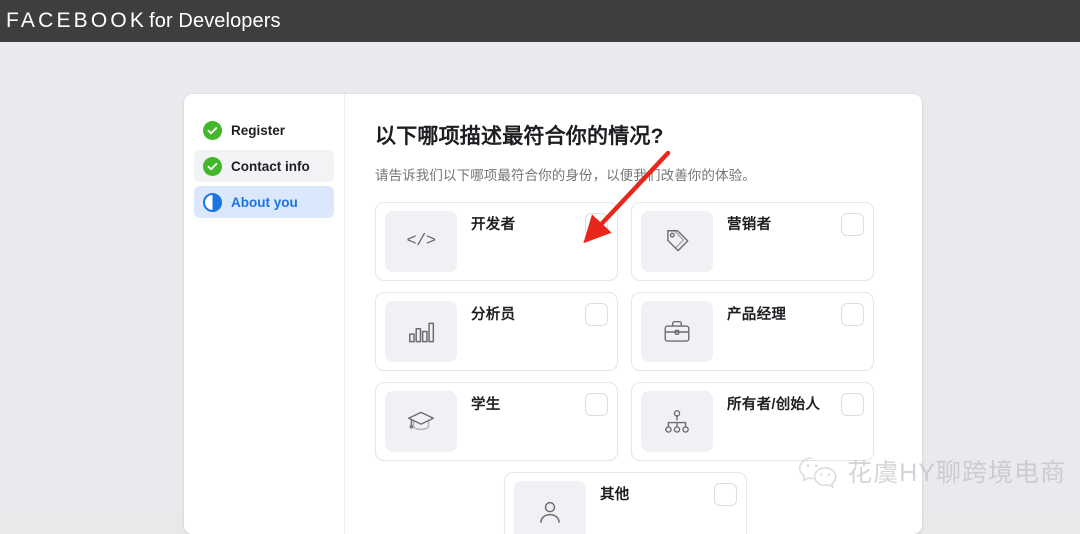 This screenshot has height=534, width=1080. I want to click on price-tag-icon, so click(677, 241).